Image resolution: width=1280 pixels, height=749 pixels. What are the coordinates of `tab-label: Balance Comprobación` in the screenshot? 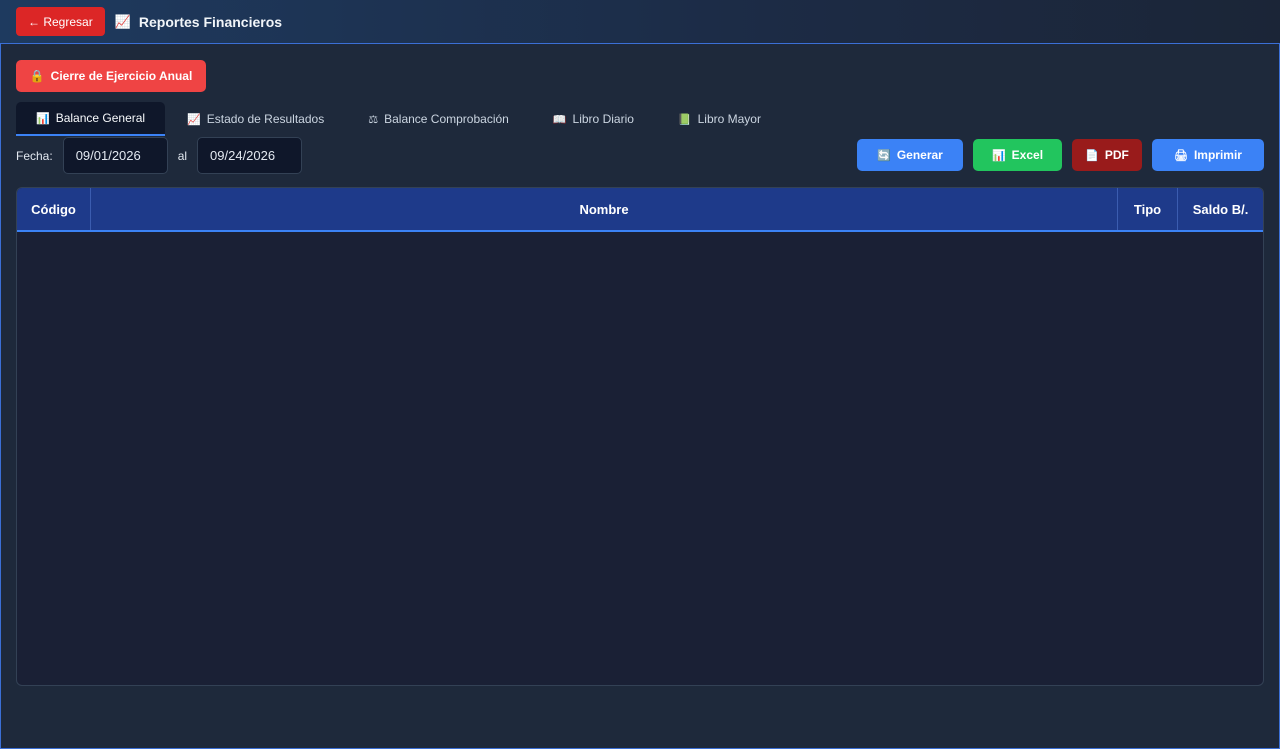 It's located at (446, 119).